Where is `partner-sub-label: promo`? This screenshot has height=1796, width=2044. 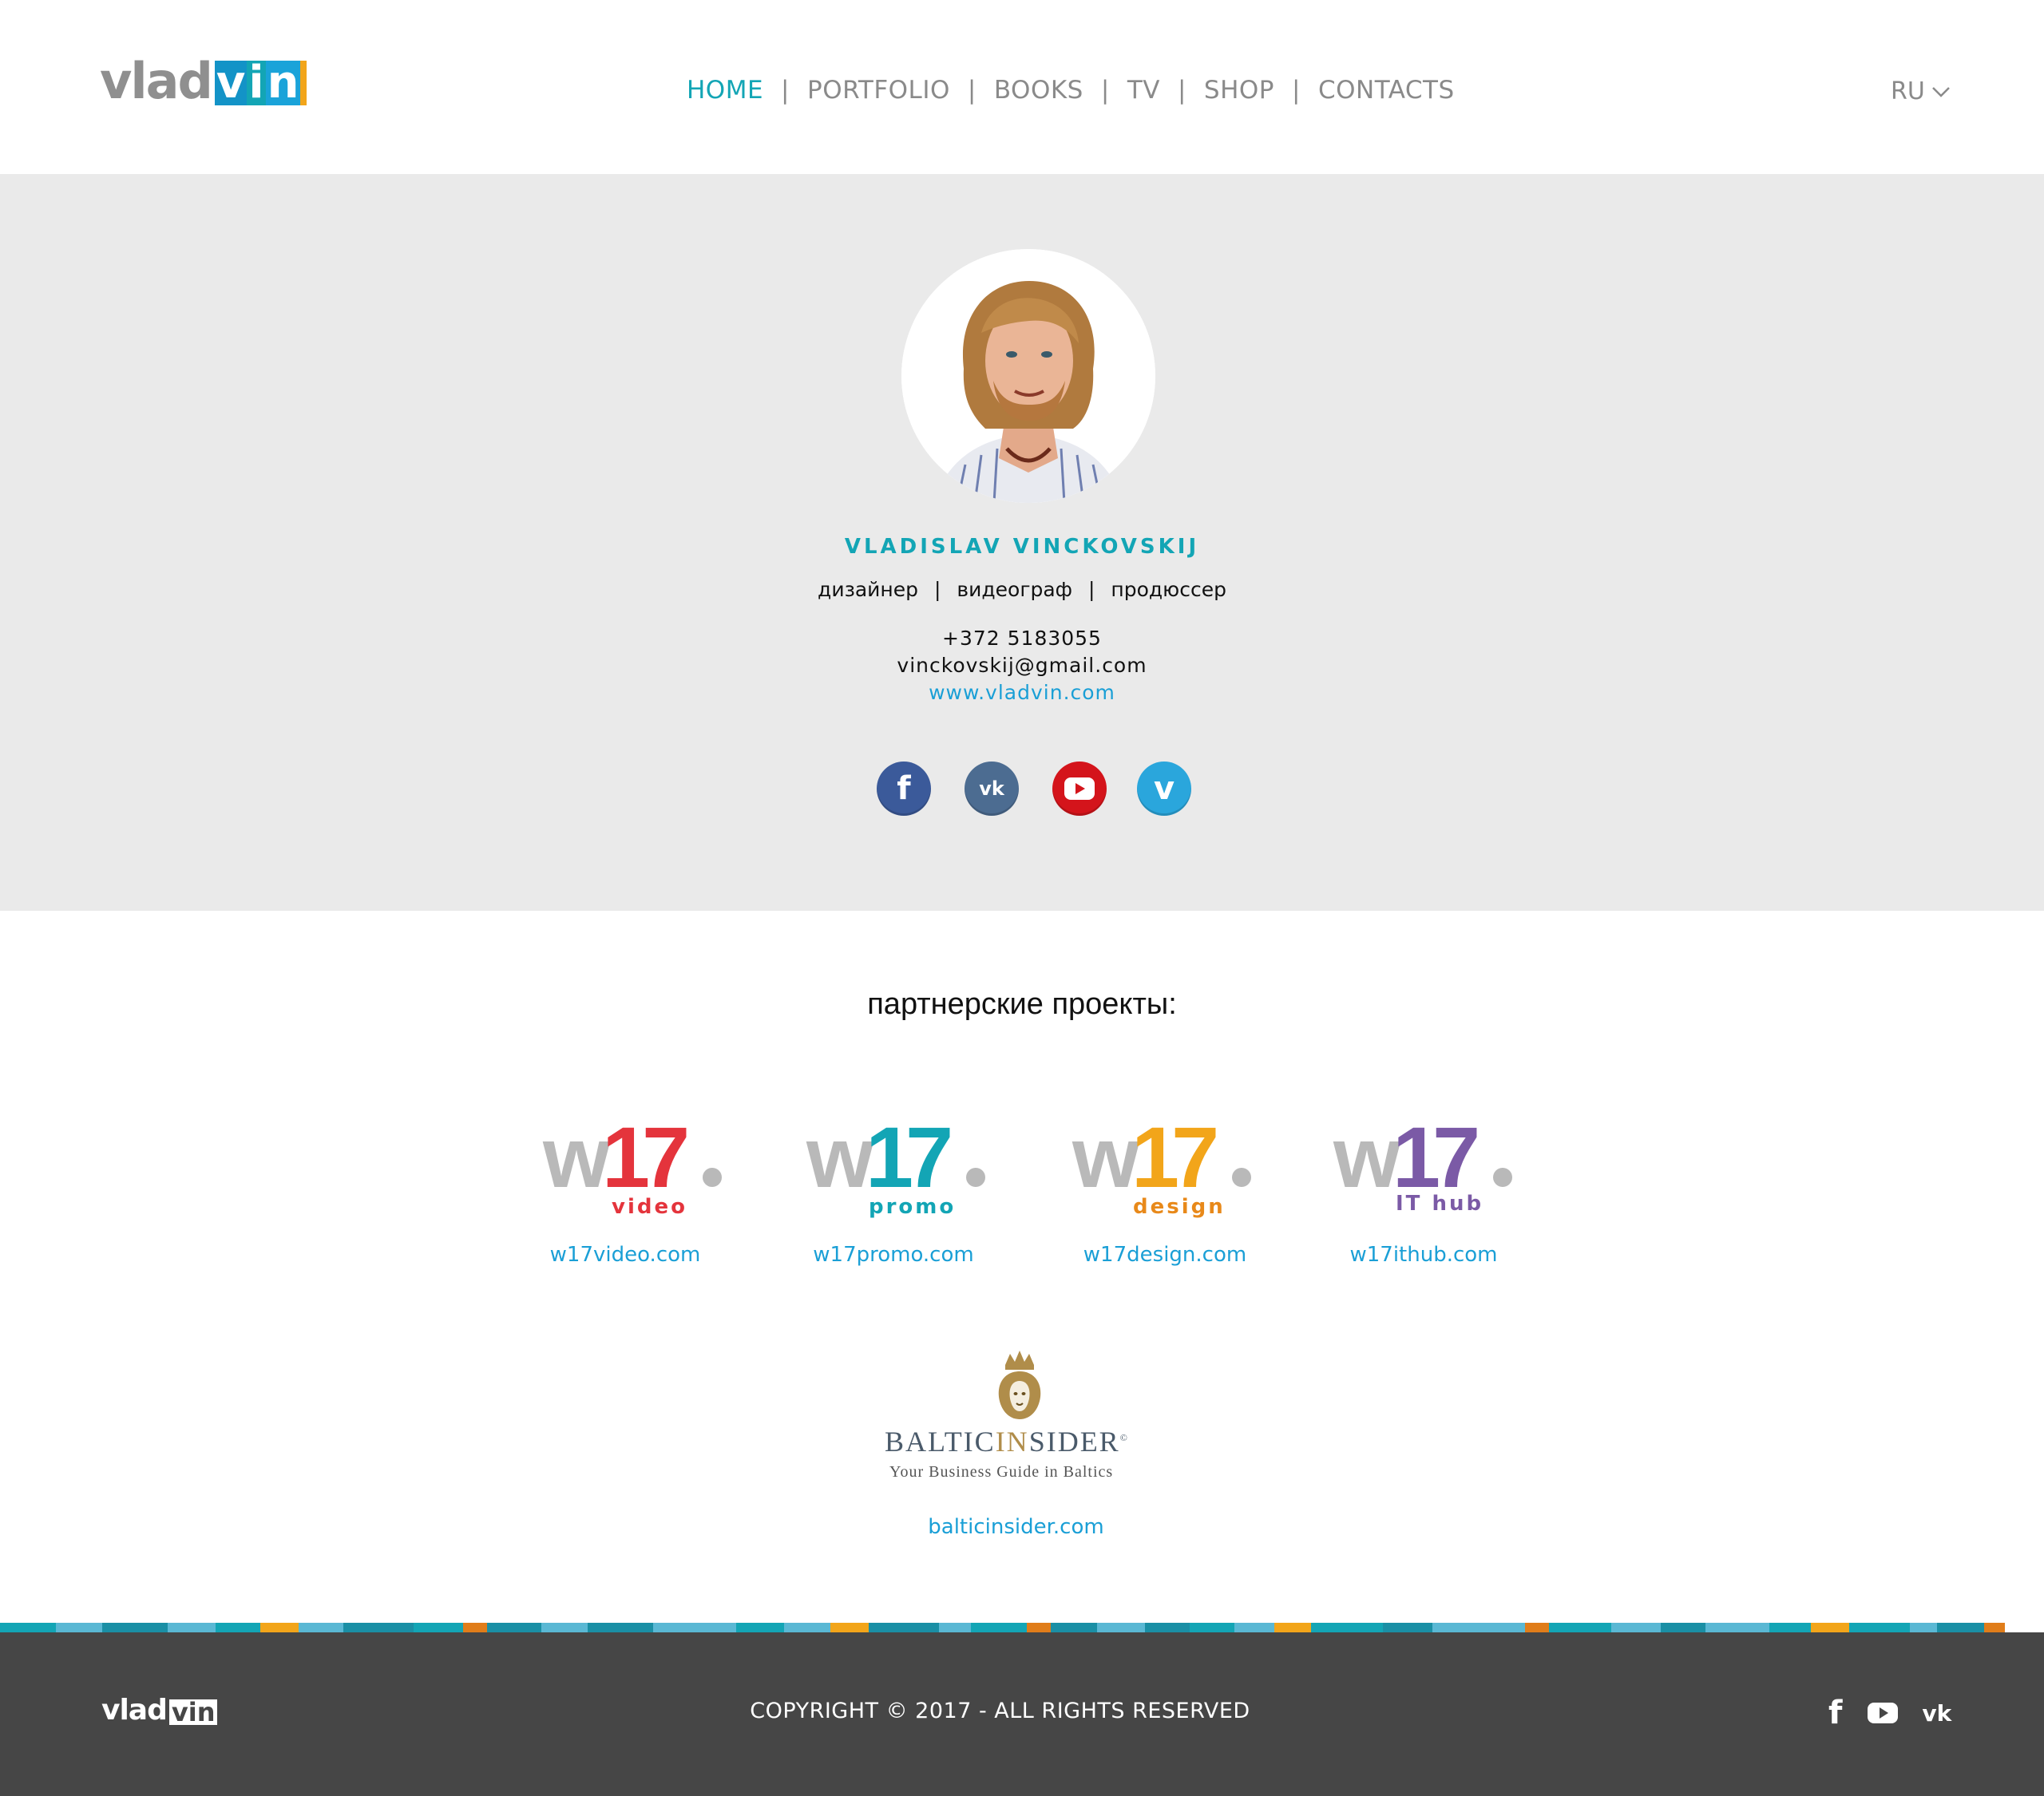
partner-sub-label: promo is located at coordinates (913, 1207).